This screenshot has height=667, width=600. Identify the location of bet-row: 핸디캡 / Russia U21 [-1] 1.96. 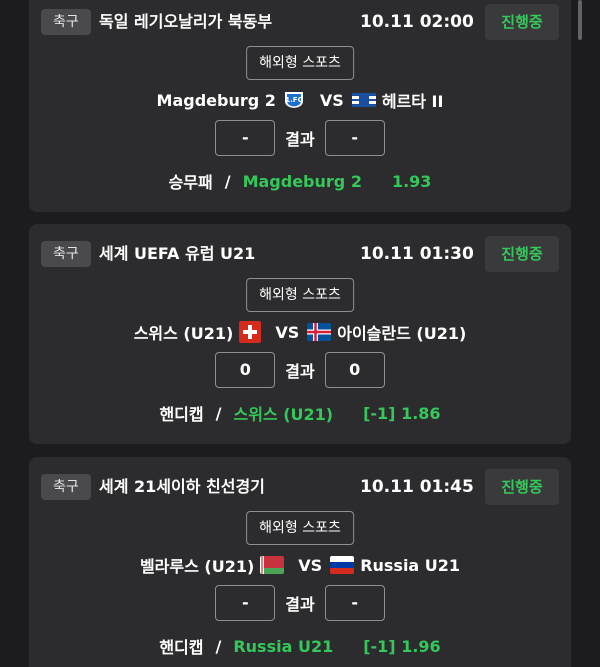
(300, 646).